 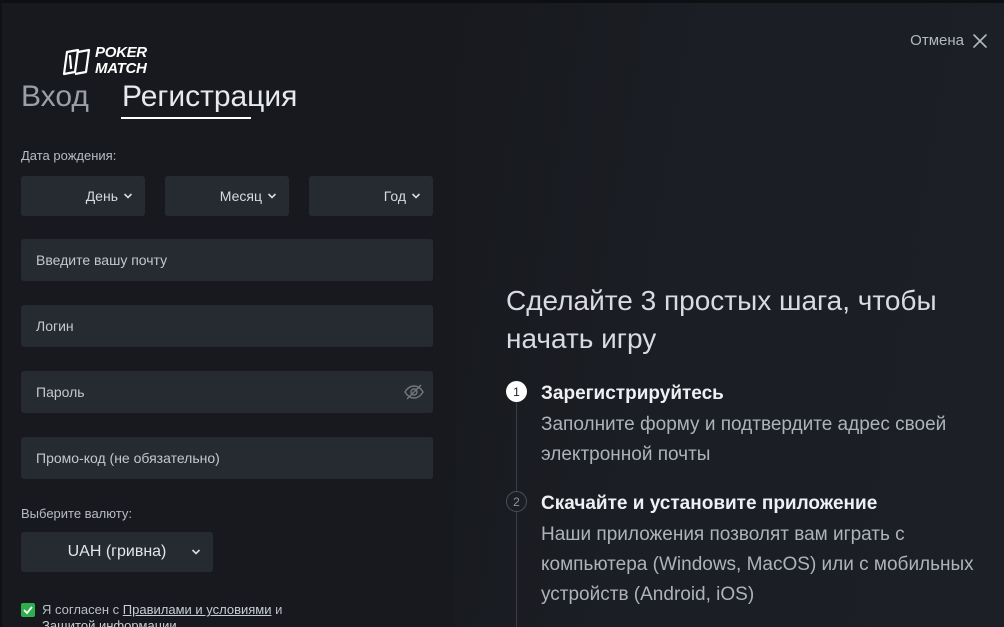 I want to click on close-icon, so click(x=980, y=40).